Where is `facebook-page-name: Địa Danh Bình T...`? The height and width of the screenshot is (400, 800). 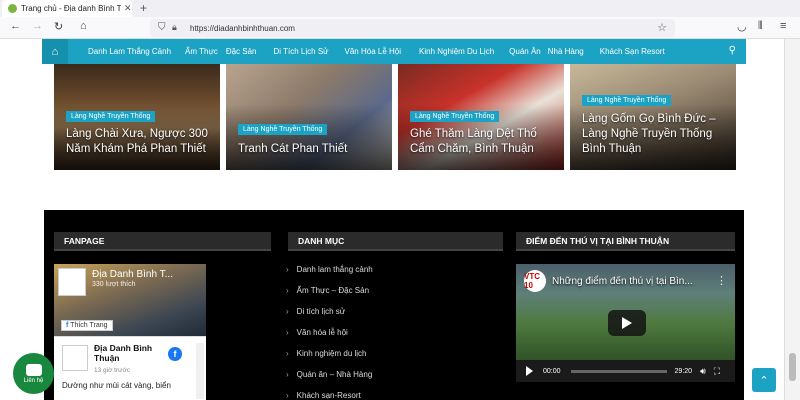
facebook-page-name: Địa Danh Bình T... is located at coordinates (132, 274).